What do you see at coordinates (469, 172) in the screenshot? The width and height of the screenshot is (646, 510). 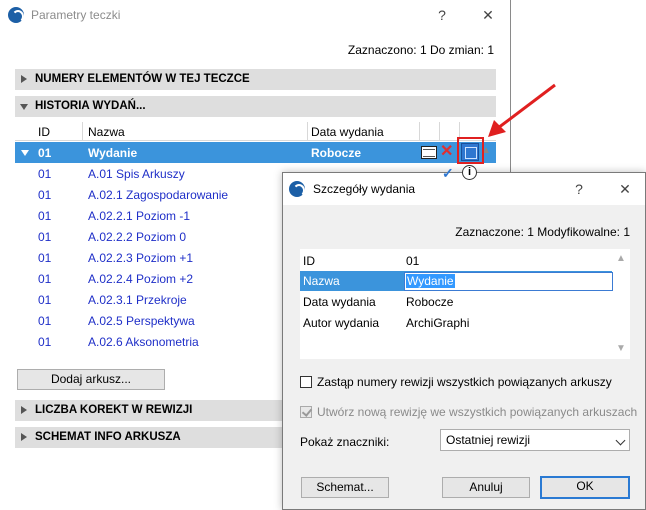 I see `info-icon: i` at bounding box center [469, 172].